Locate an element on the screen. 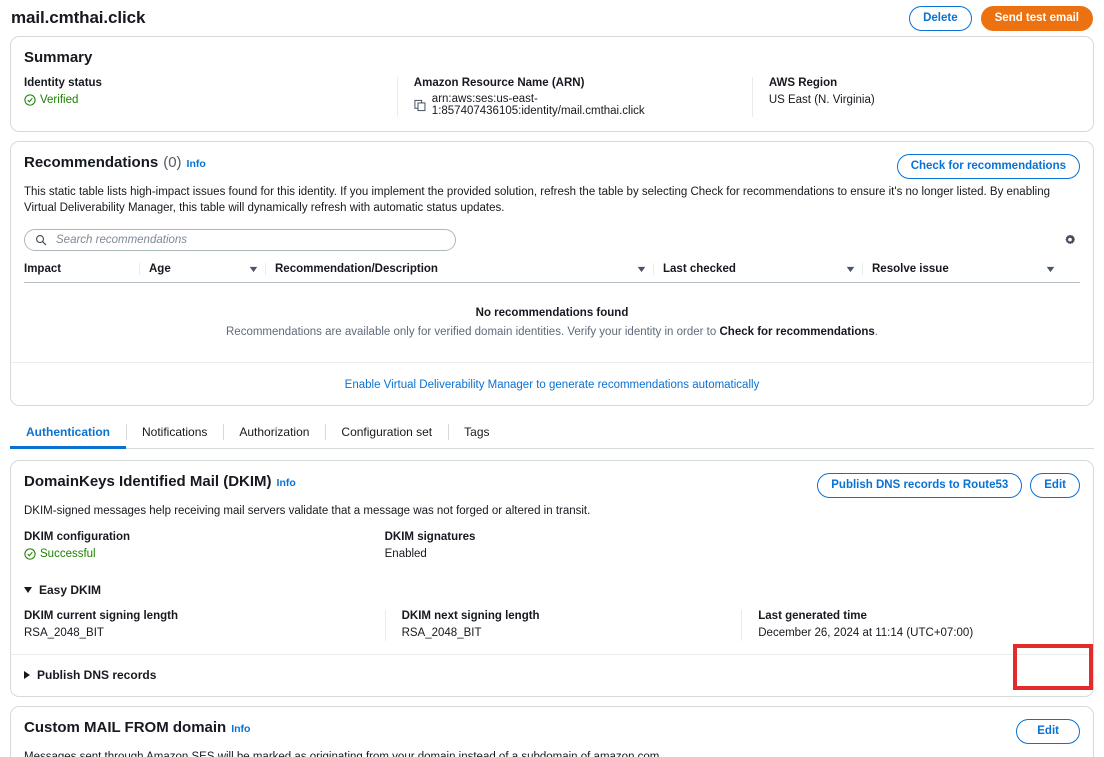 The height and width of the screenshot is (757, 1104). summary-region: AWS Region US East (N. Virginia) is located at coordinates (915, 97).